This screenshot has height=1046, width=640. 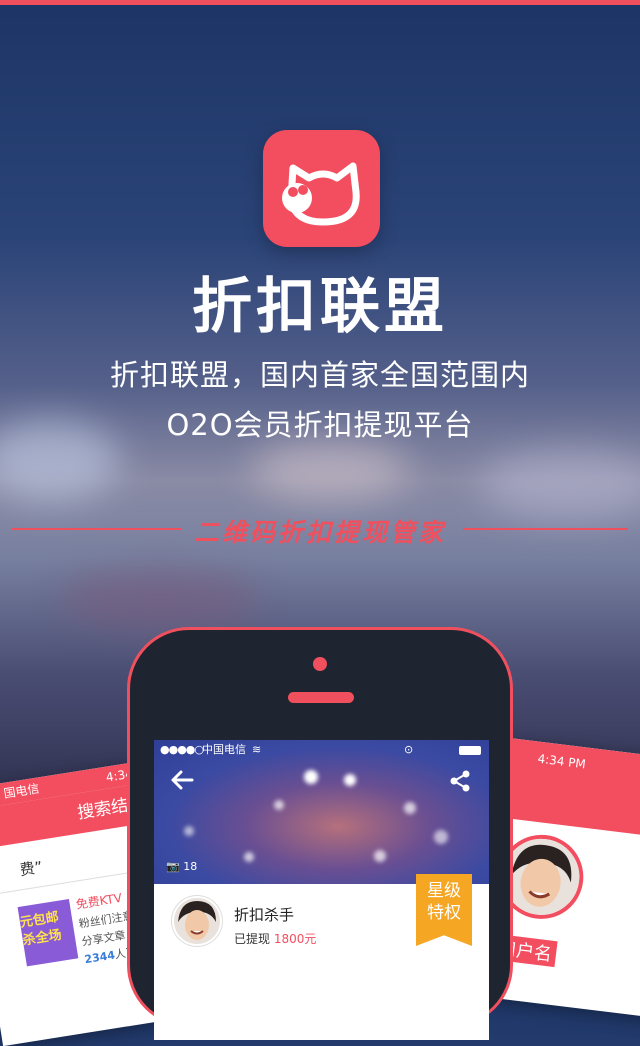 What do you see at coordinates (321, 194) in the screenshot?
I see `cat-logo-icon` at bounding box center [321, 194].